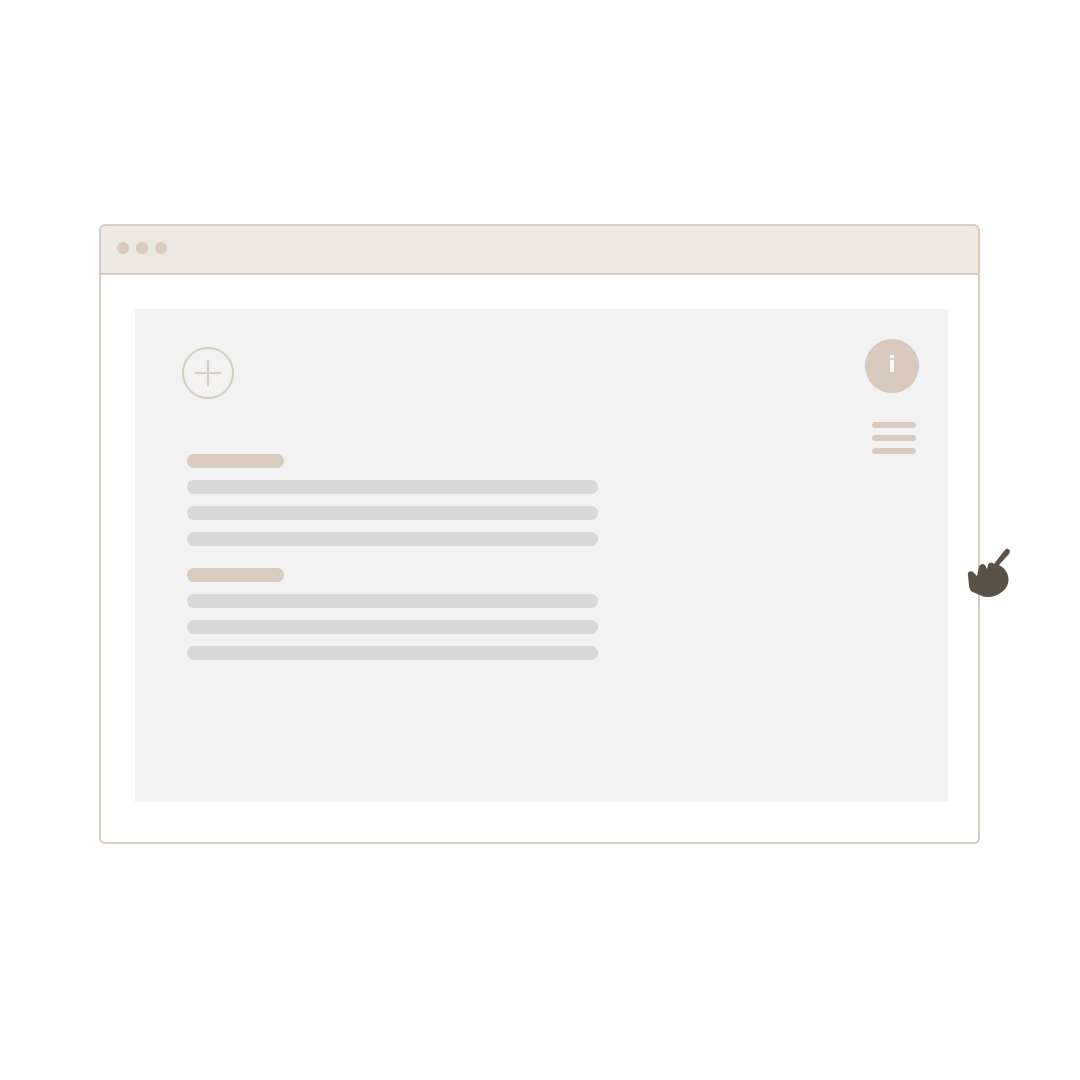 The width and height of the screenshot is (1080, 1080). What do you see at coordinates (989, 575) in the screenshot?
I see `pointing-hand-cursor-icon` at bounding box center [989, 575].